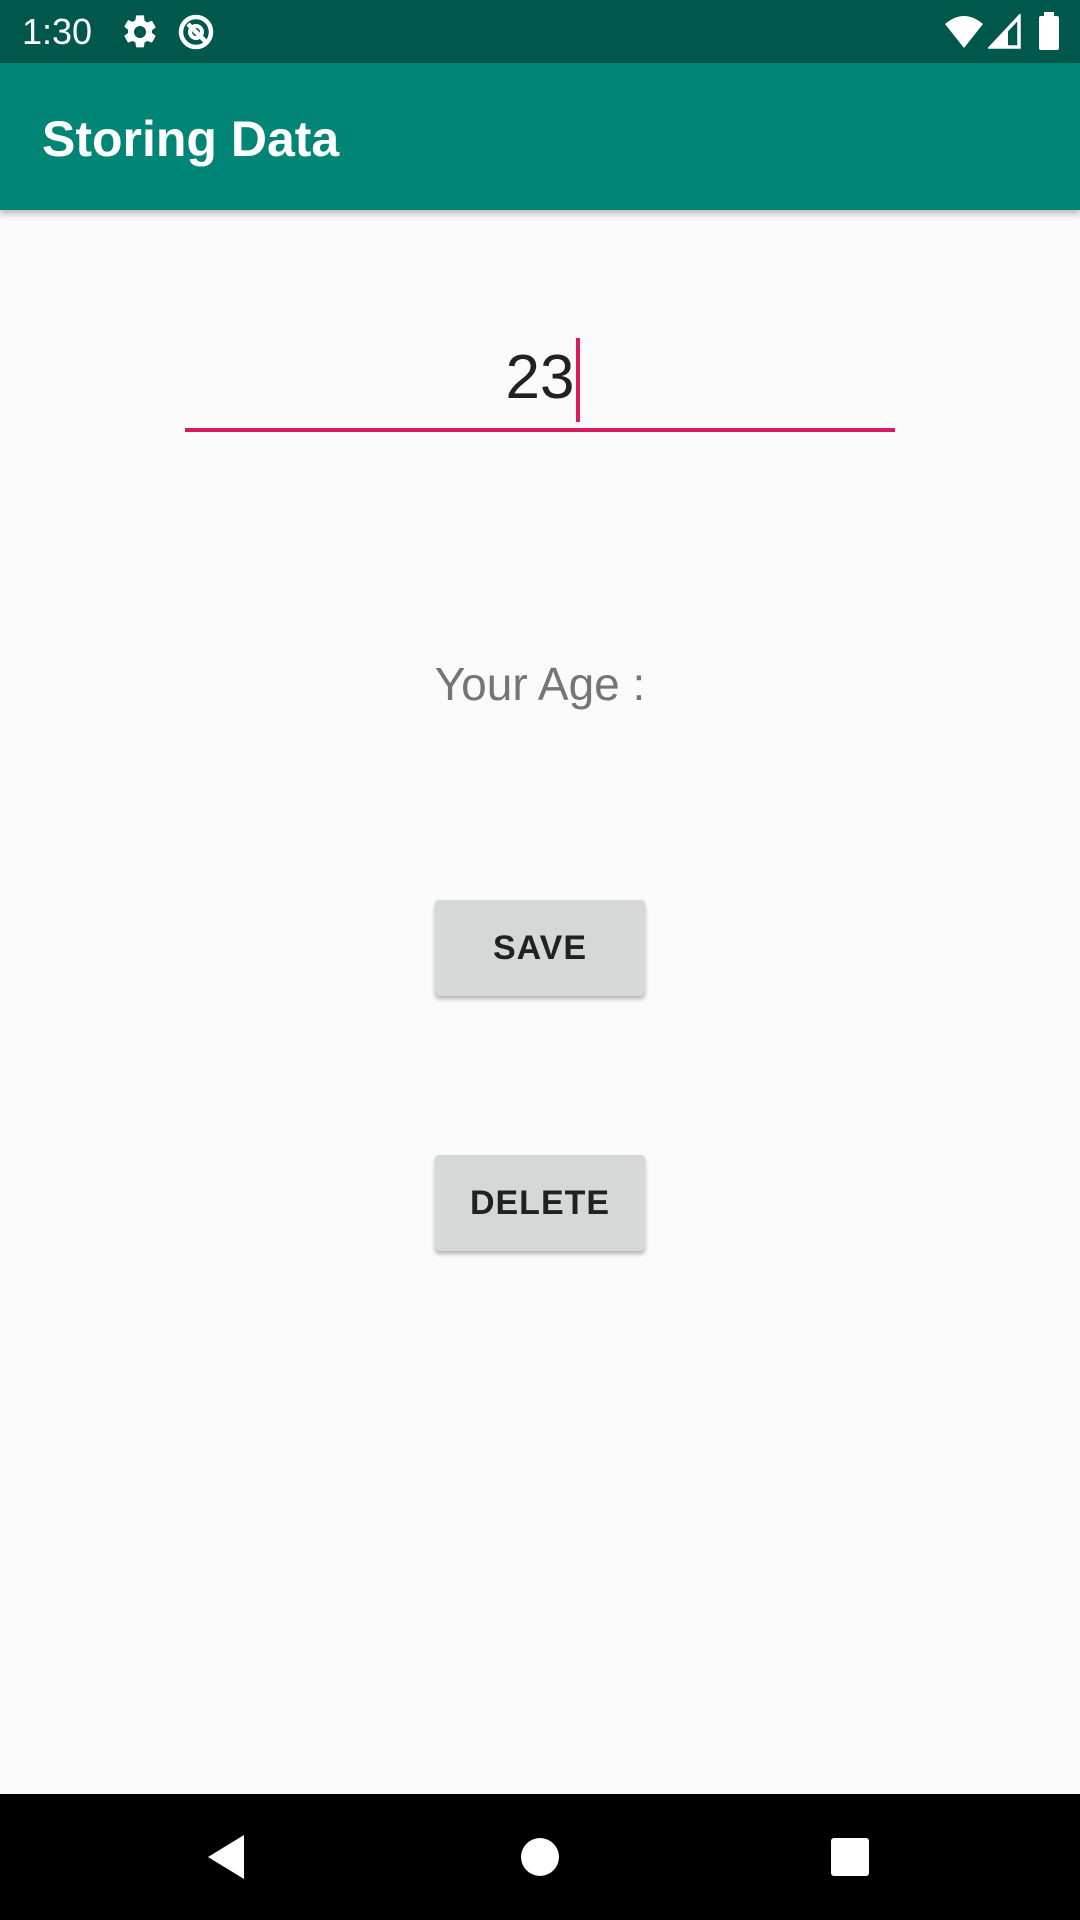 This screenshot has width=1080, height=1920. I want to click on status-time: 1:30, so click(57, 31).